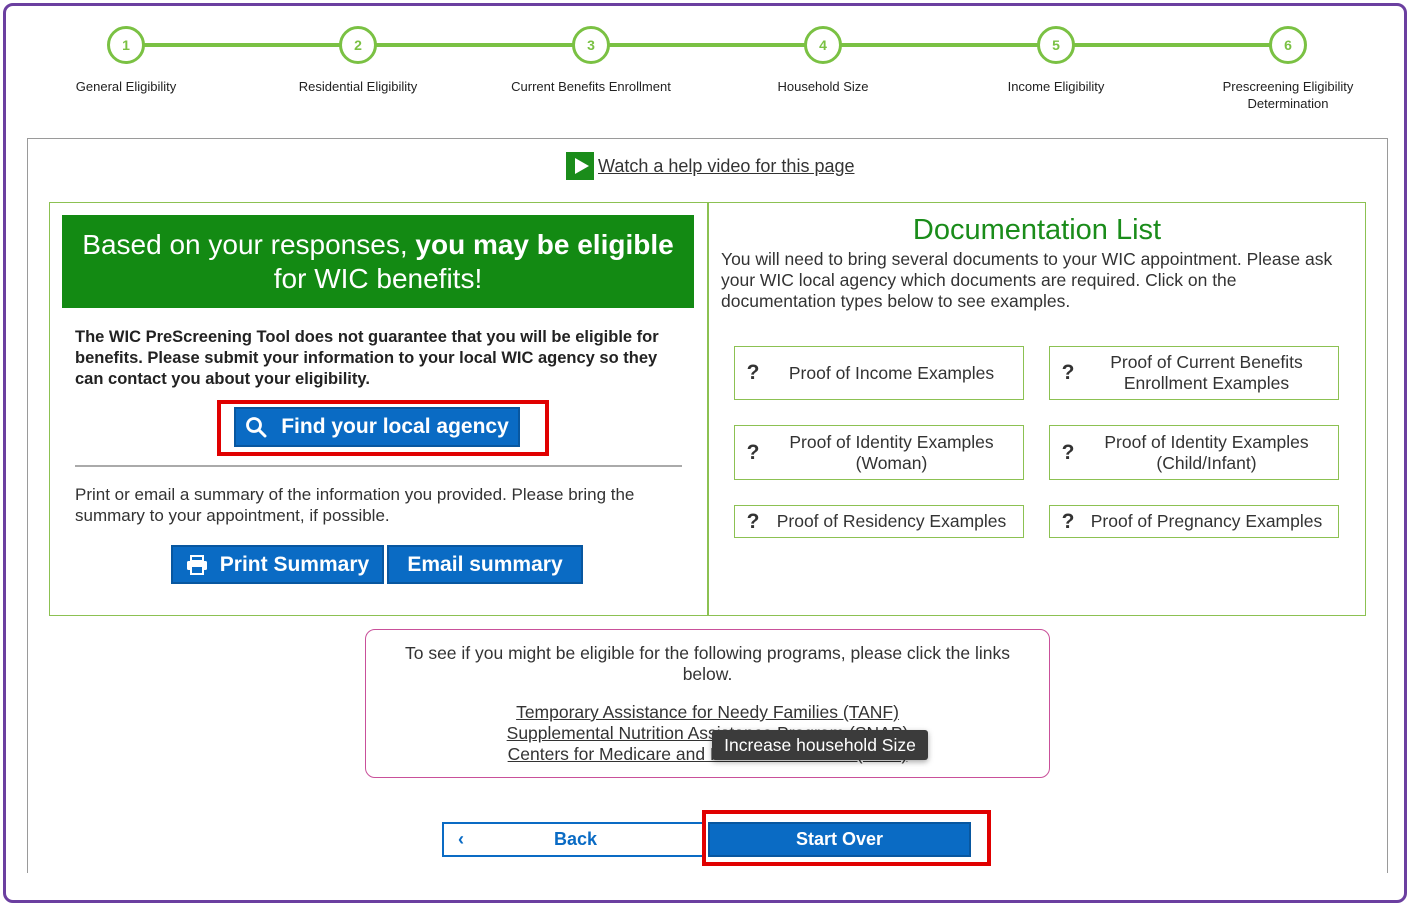  I want to click on back-button: ‹ Back, so click(573, 839).